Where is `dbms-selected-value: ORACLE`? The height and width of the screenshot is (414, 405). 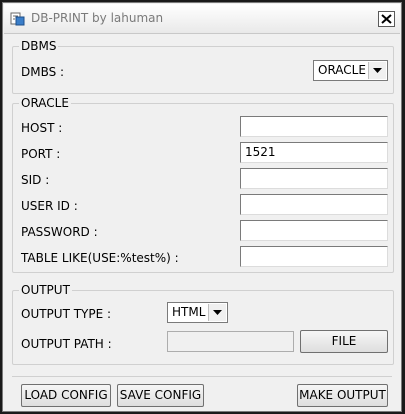 dbms-selected-value: ORACLE is located at coordinates (342, 70).